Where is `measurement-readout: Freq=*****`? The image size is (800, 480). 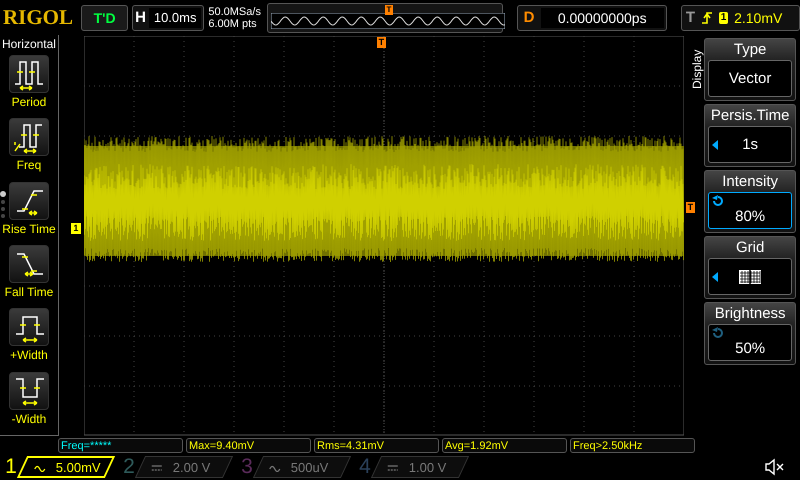 measurement-readout: Freq=***** is located at coordinates (120, 445).